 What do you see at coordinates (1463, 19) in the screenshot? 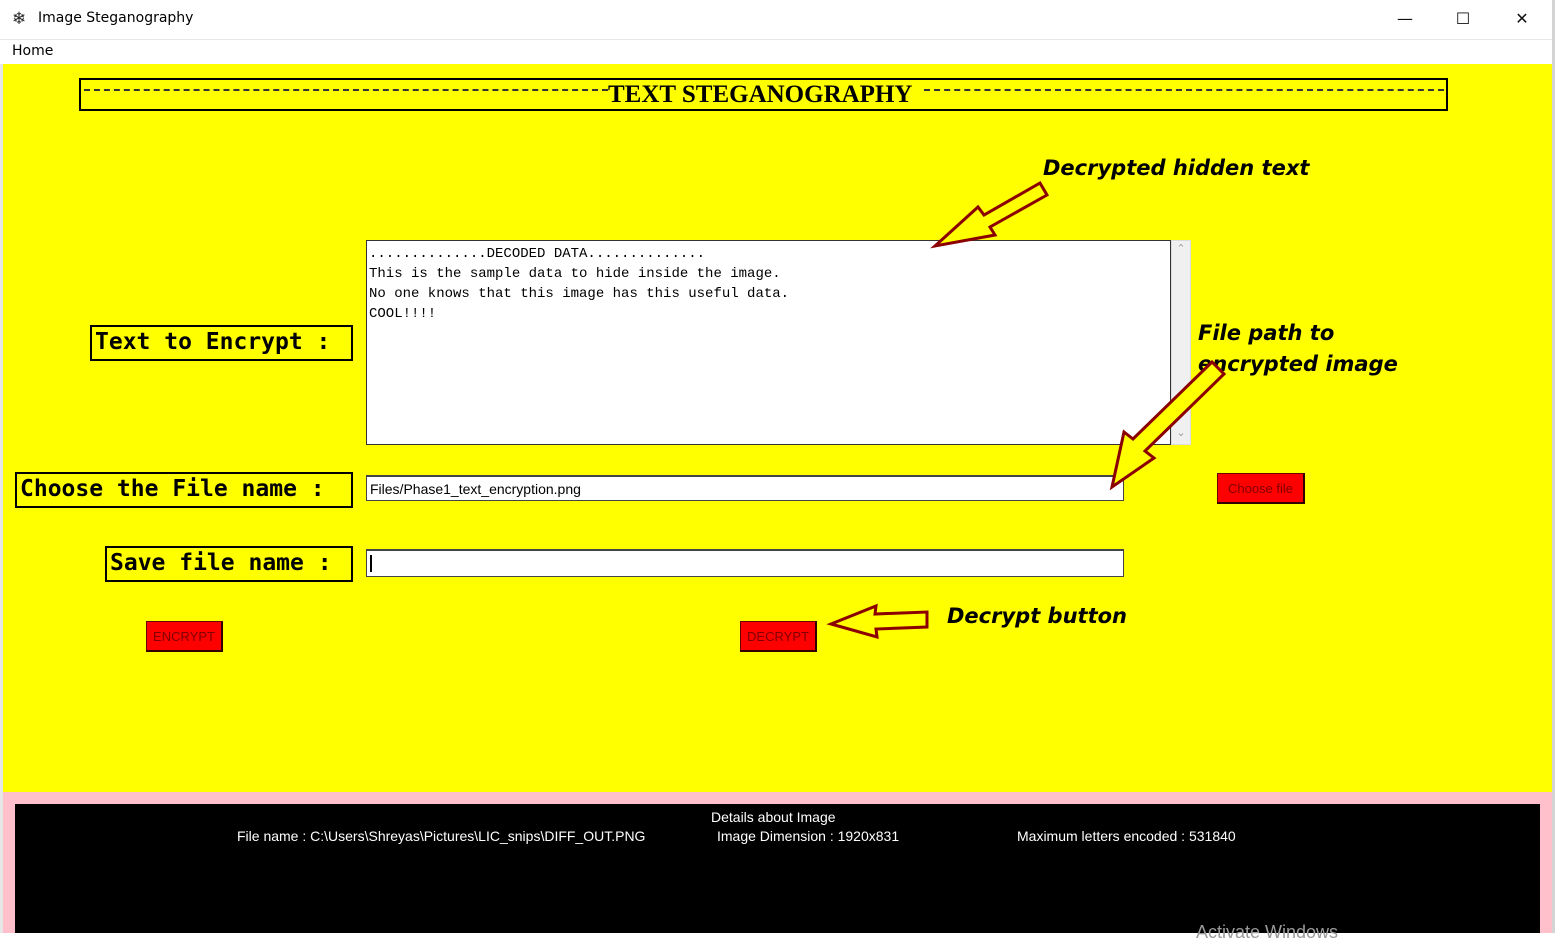
I see `maximize-button: ☐` at bounding box center [1463, 19].